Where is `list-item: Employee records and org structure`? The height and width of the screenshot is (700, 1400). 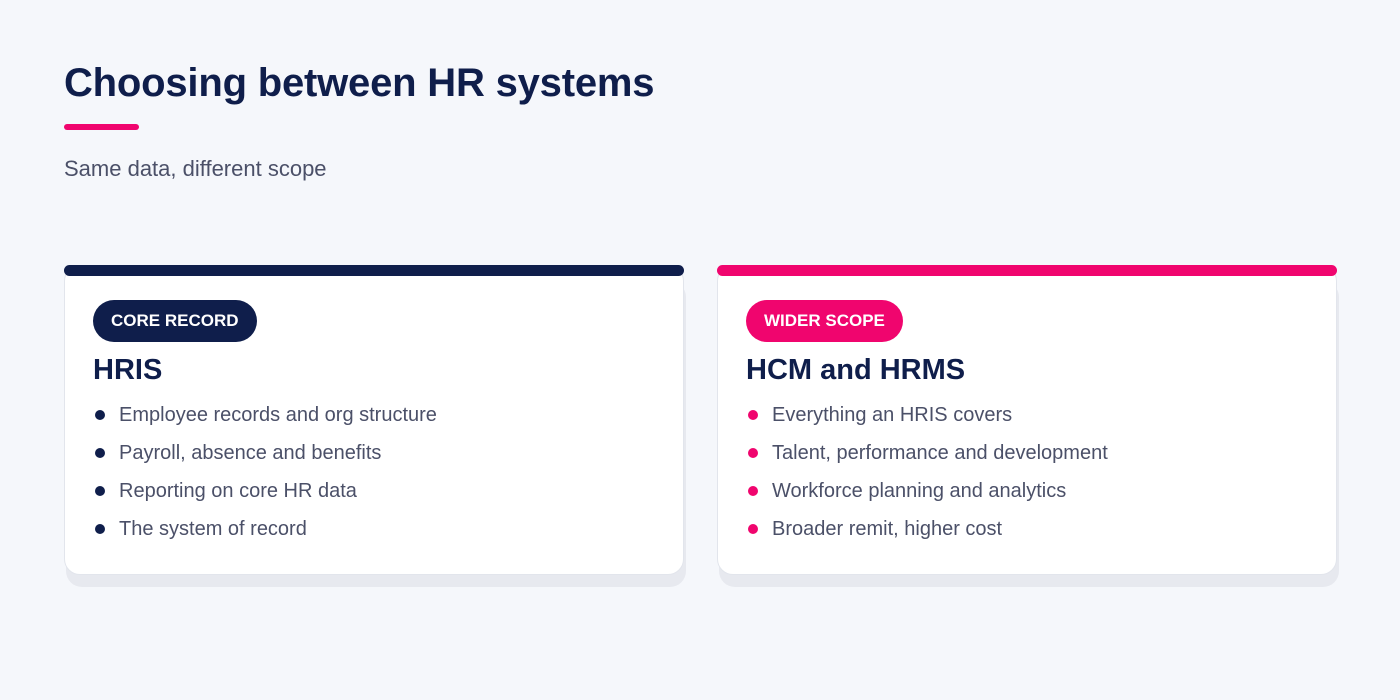
list-item: Employee records and org structure is located at coordinates (265, 415).